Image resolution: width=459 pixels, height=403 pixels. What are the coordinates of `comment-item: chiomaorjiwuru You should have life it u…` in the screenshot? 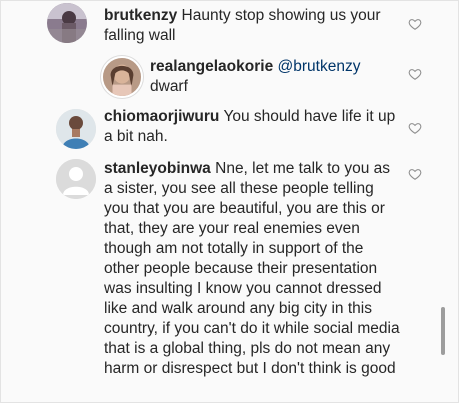 It's located at (229, 129).